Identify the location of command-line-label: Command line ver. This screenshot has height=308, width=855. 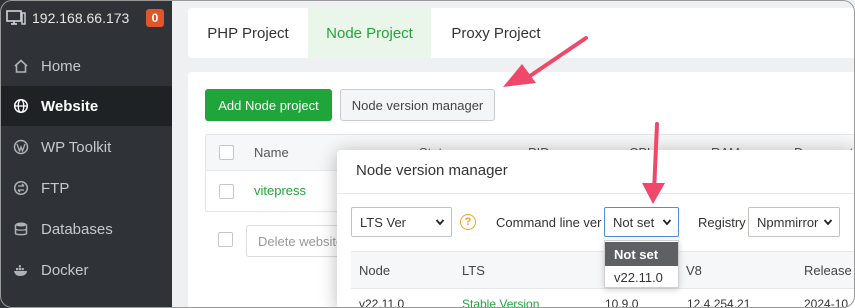
(549, 222).